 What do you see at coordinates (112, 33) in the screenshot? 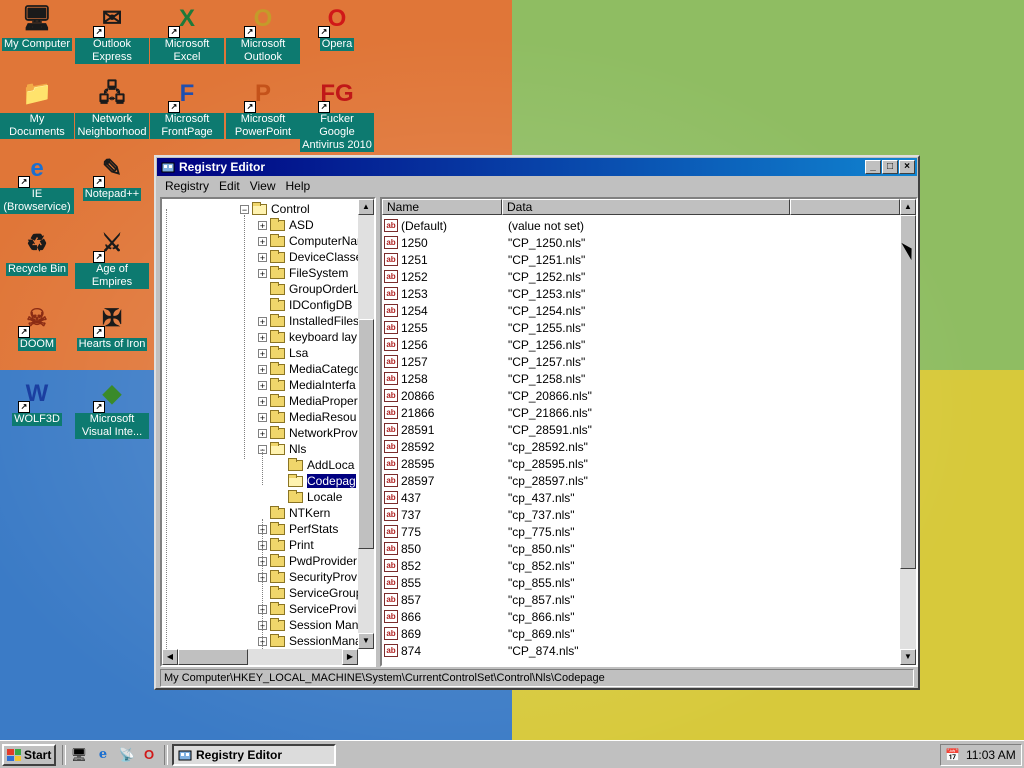
I see `desktop-icon-outlook-express: ✉ ↗ Outlook Express` at bounding box center [112, 33].